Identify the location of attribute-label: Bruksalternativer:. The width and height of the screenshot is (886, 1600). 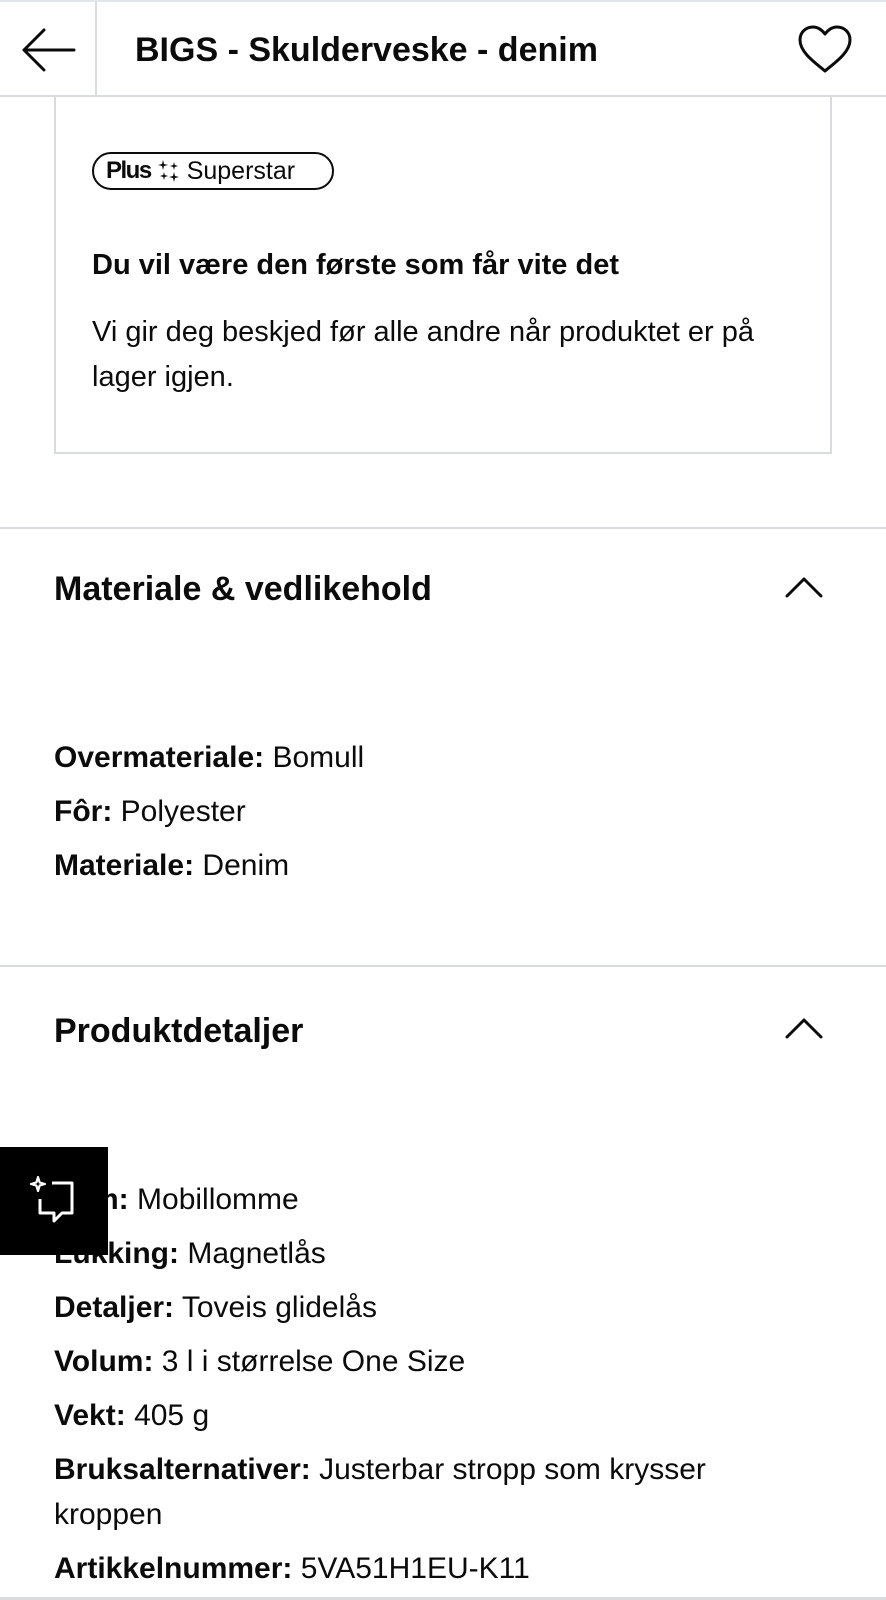
(182, 1469).